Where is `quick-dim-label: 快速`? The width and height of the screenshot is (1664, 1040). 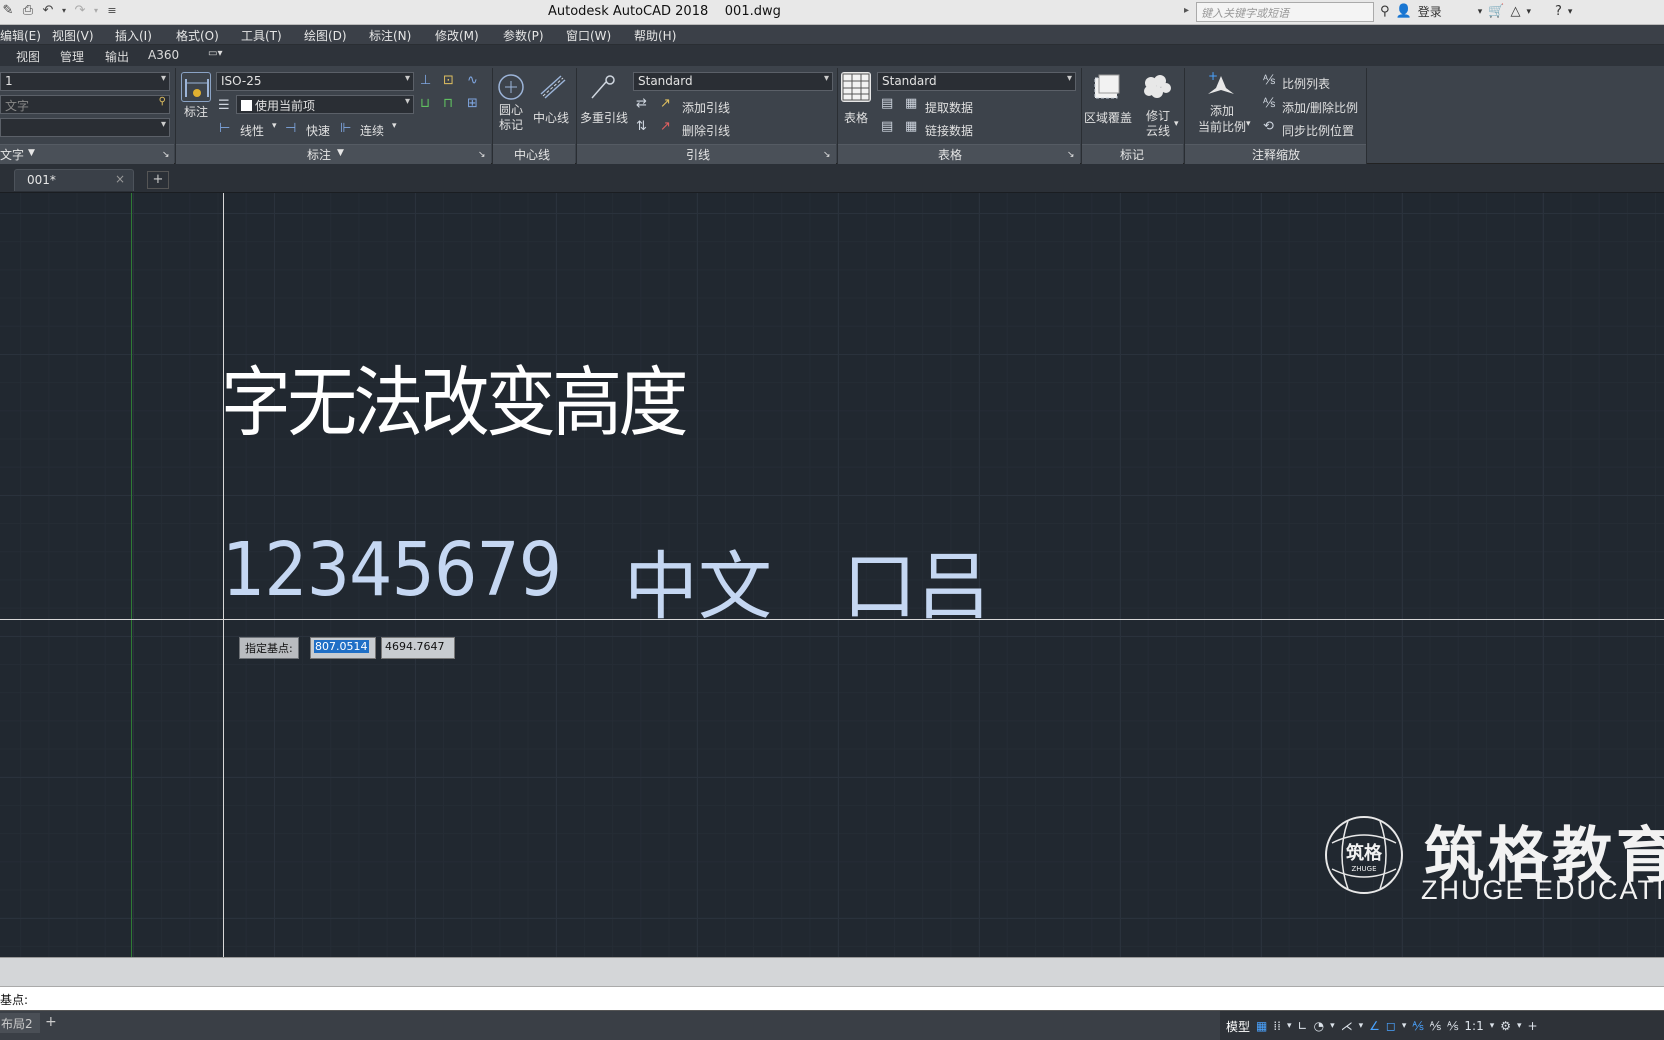
quick-dim-label: 快速 is located at coordinates (318, 130).